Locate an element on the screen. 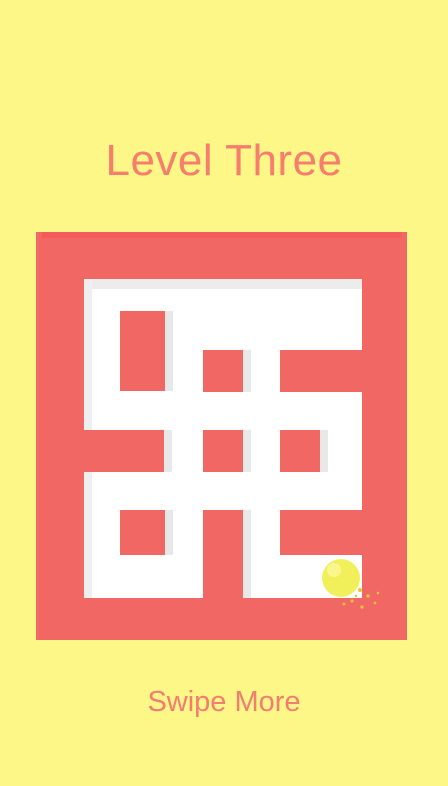  wall-block-left-mid is located at coordinates (124, 451).